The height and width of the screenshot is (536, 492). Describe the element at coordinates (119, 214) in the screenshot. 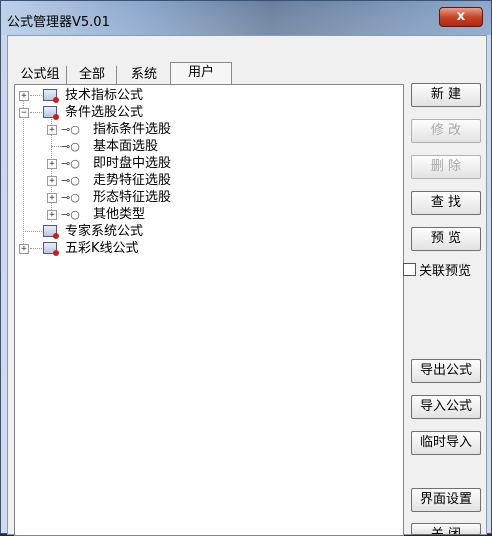

I see `tree-node-label: 其他类型` at that location.